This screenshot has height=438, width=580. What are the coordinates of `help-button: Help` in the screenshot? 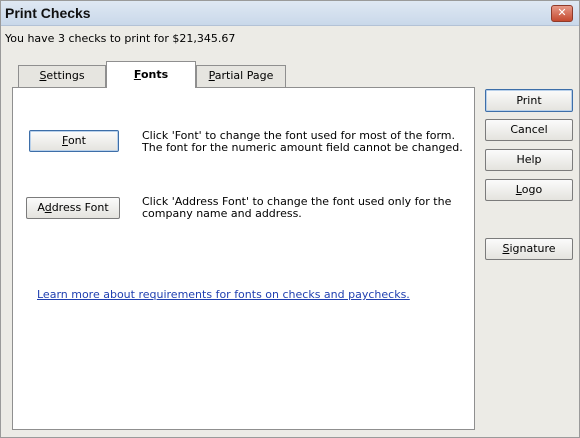 It's located at (529, 160).